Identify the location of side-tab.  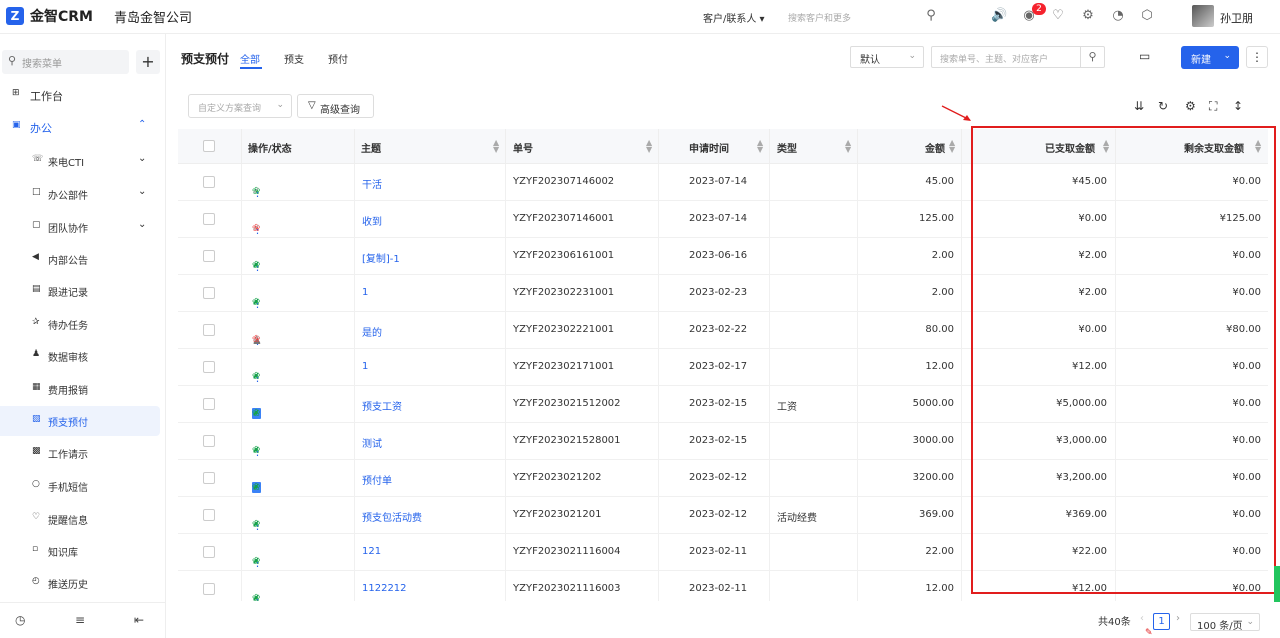
(1277, 584).